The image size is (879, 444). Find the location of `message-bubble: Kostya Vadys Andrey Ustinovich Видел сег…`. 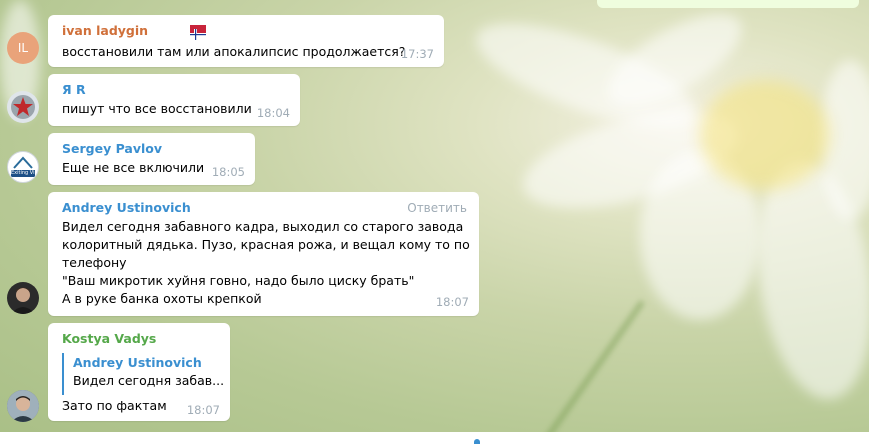

message-bubble: Kostya Vadys Andrey Ustinovich Видел сег… is located at coordinates (139, 372).